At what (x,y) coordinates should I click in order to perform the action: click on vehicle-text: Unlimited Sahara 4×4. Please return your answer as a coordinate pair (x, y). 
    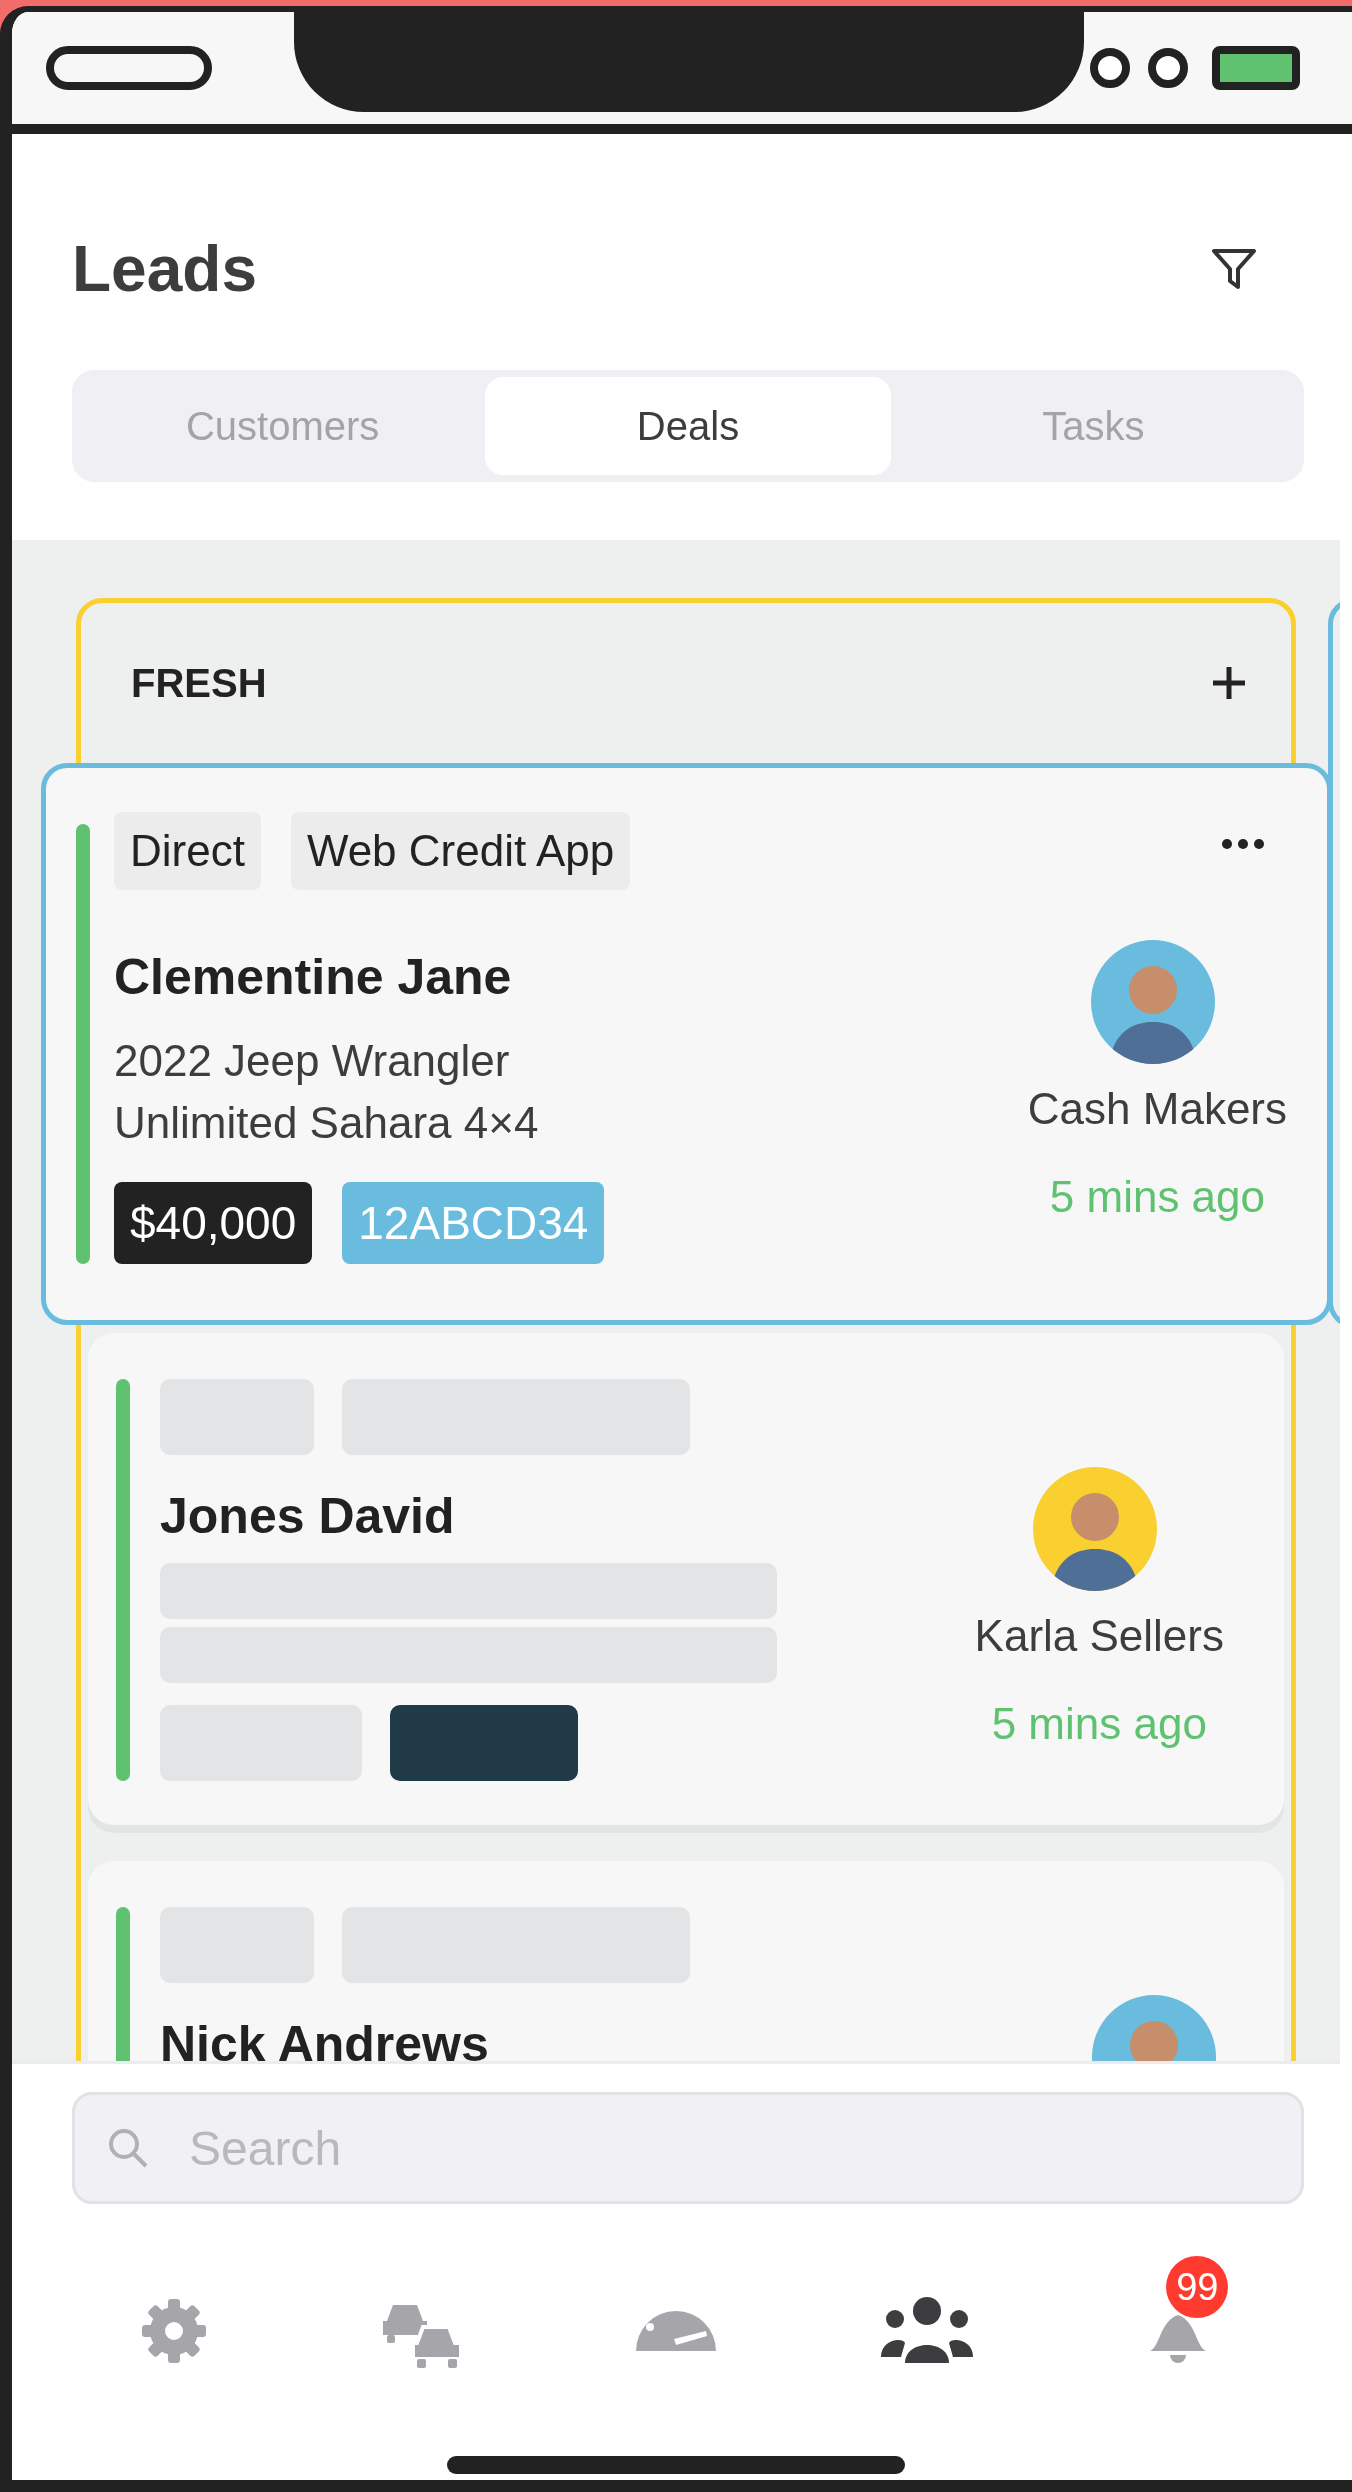
    Looking at the image, I should click on (327, 1123).